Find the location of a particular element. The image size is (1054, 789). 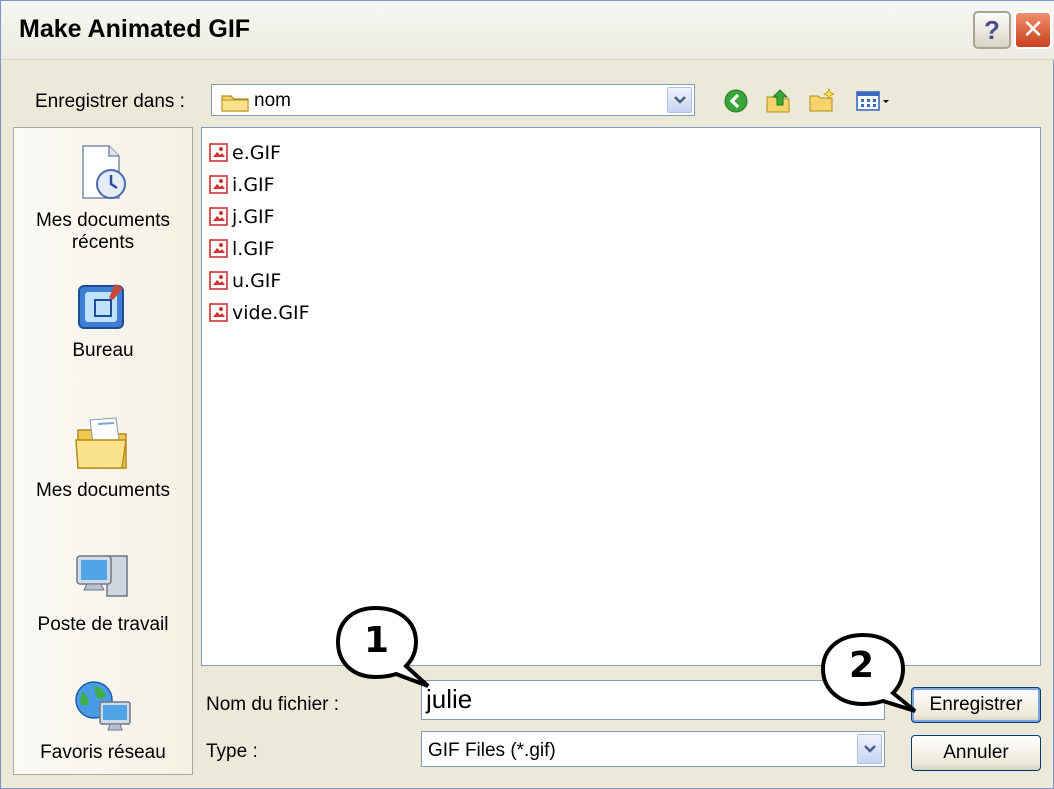

place-recent: Mes documents récents is located at coordinates (103, 198).